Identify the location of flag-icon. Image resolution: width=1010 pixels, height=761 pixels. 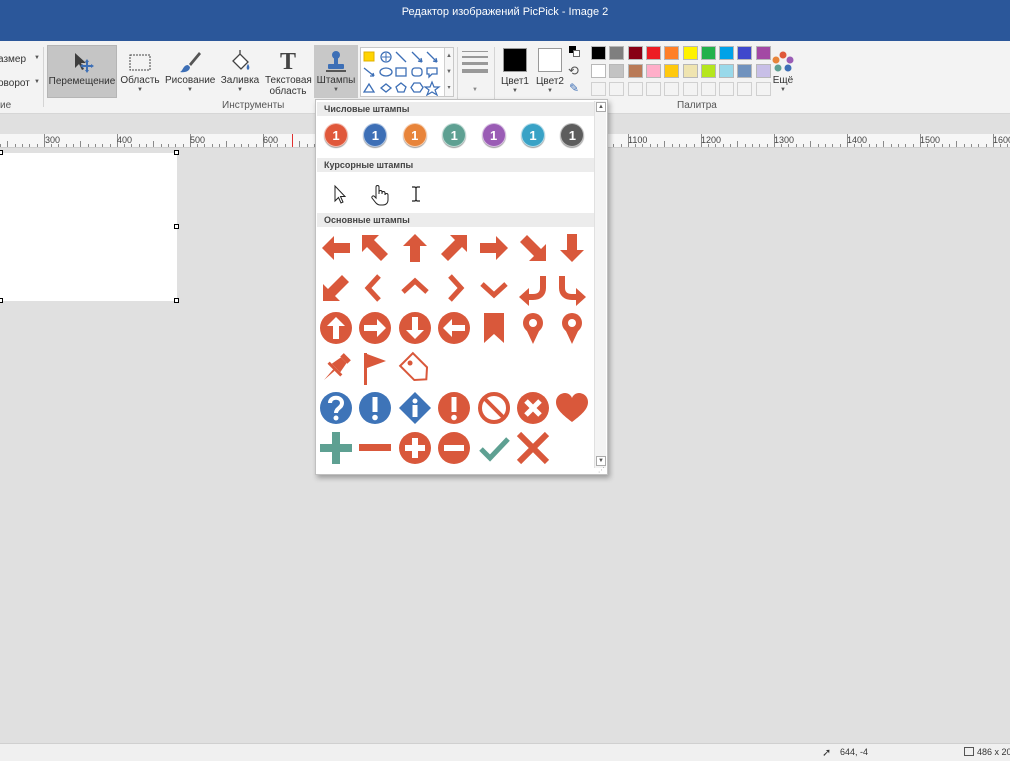
(375, 368).